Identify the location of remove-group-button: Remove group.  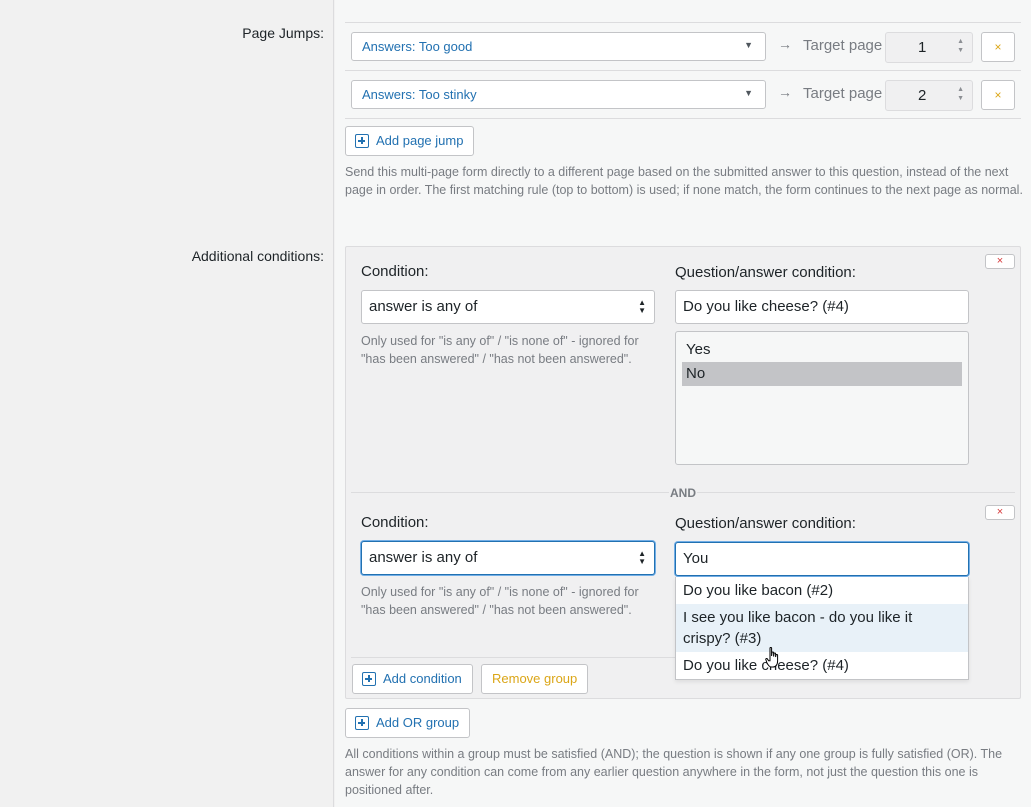
(535, 679).